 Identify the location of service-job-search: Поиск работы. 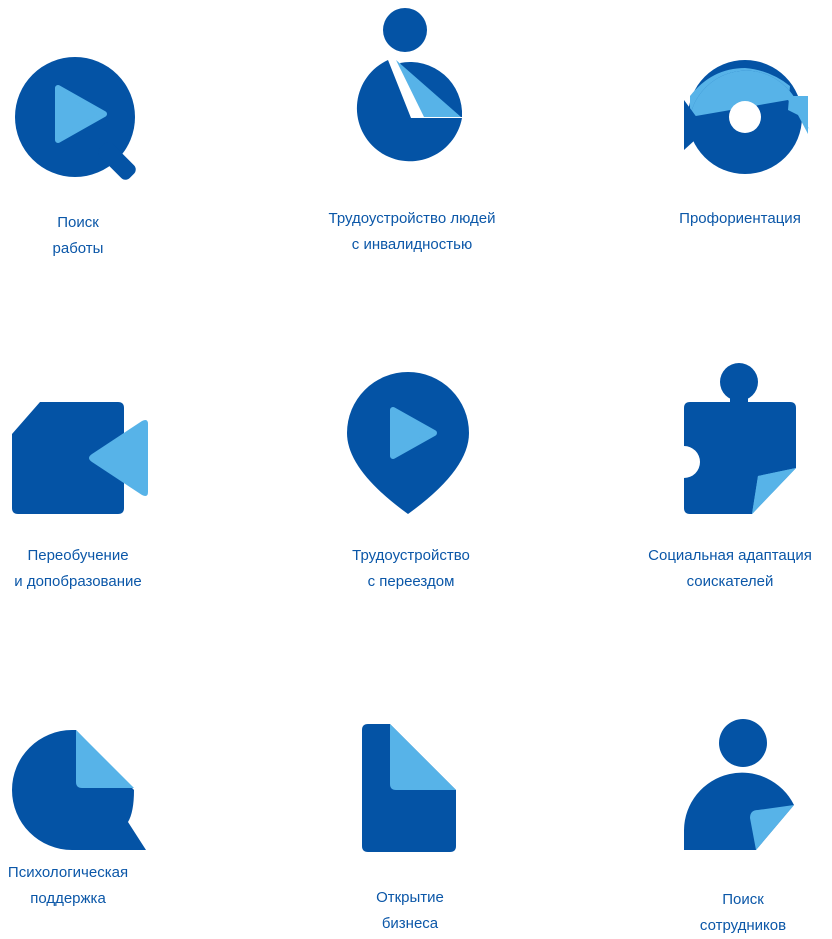
(85, 135).